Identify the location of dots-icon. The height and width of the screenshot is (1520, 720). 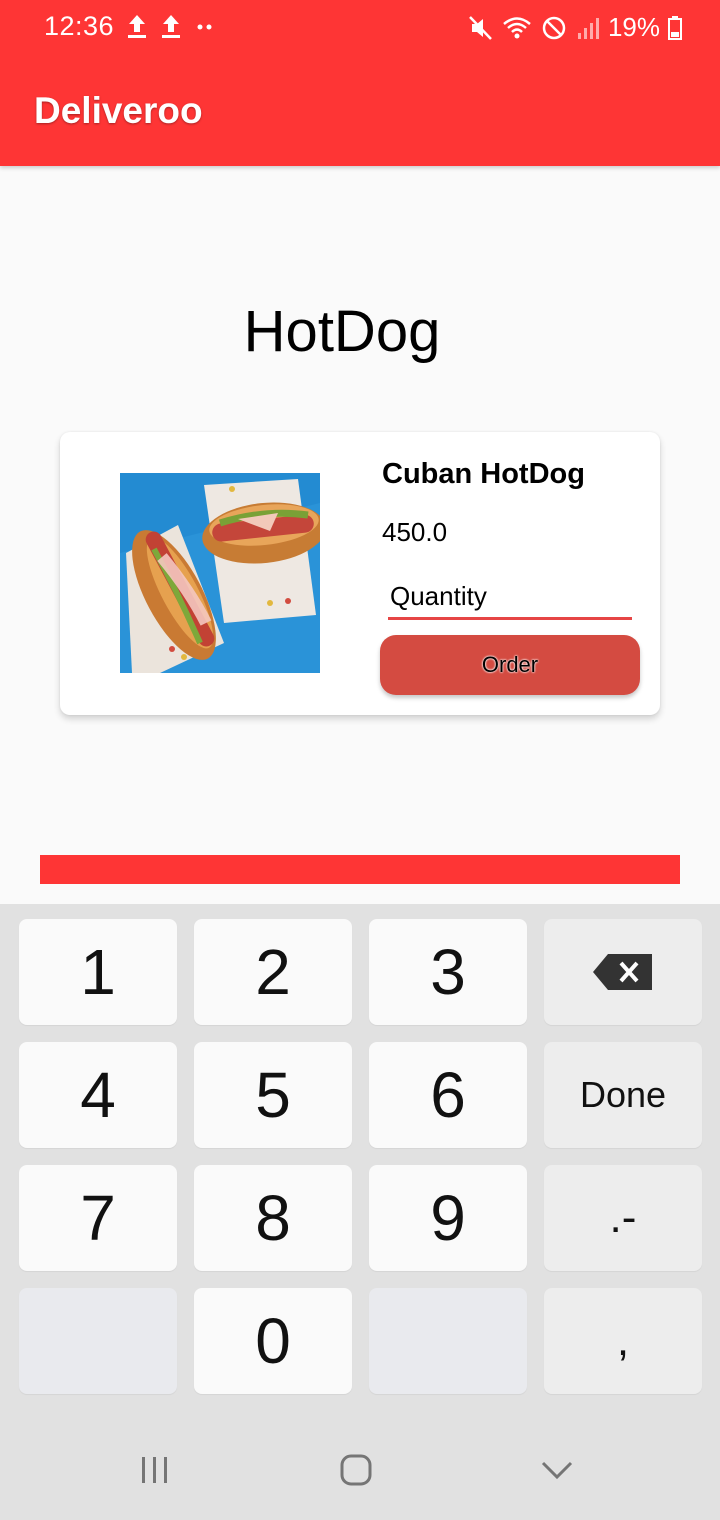
(204, 27).